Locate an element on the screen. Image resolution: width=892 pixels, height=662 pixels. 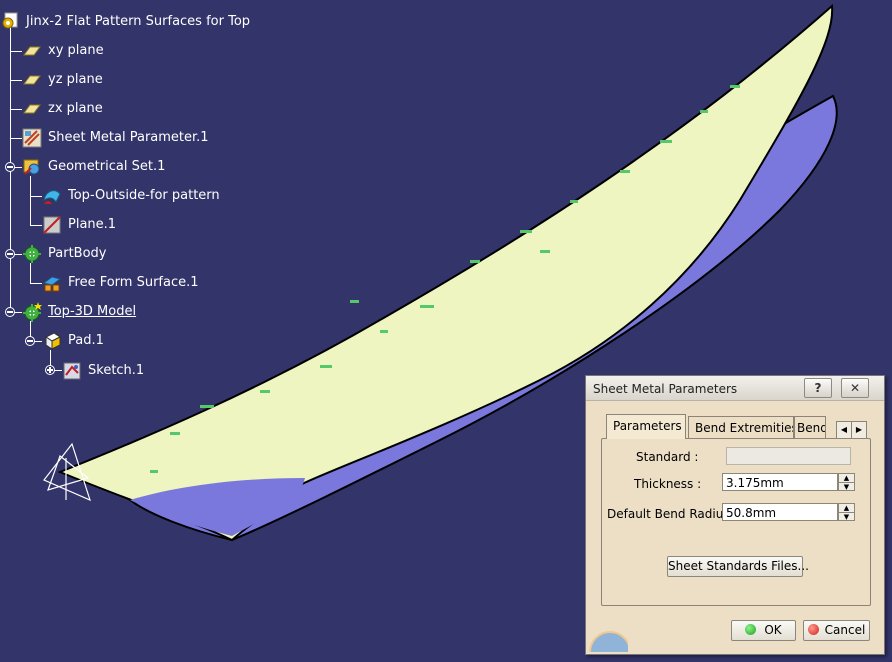
tree-item-plane-1: Plane.1 is located at coordinates (79, 225).